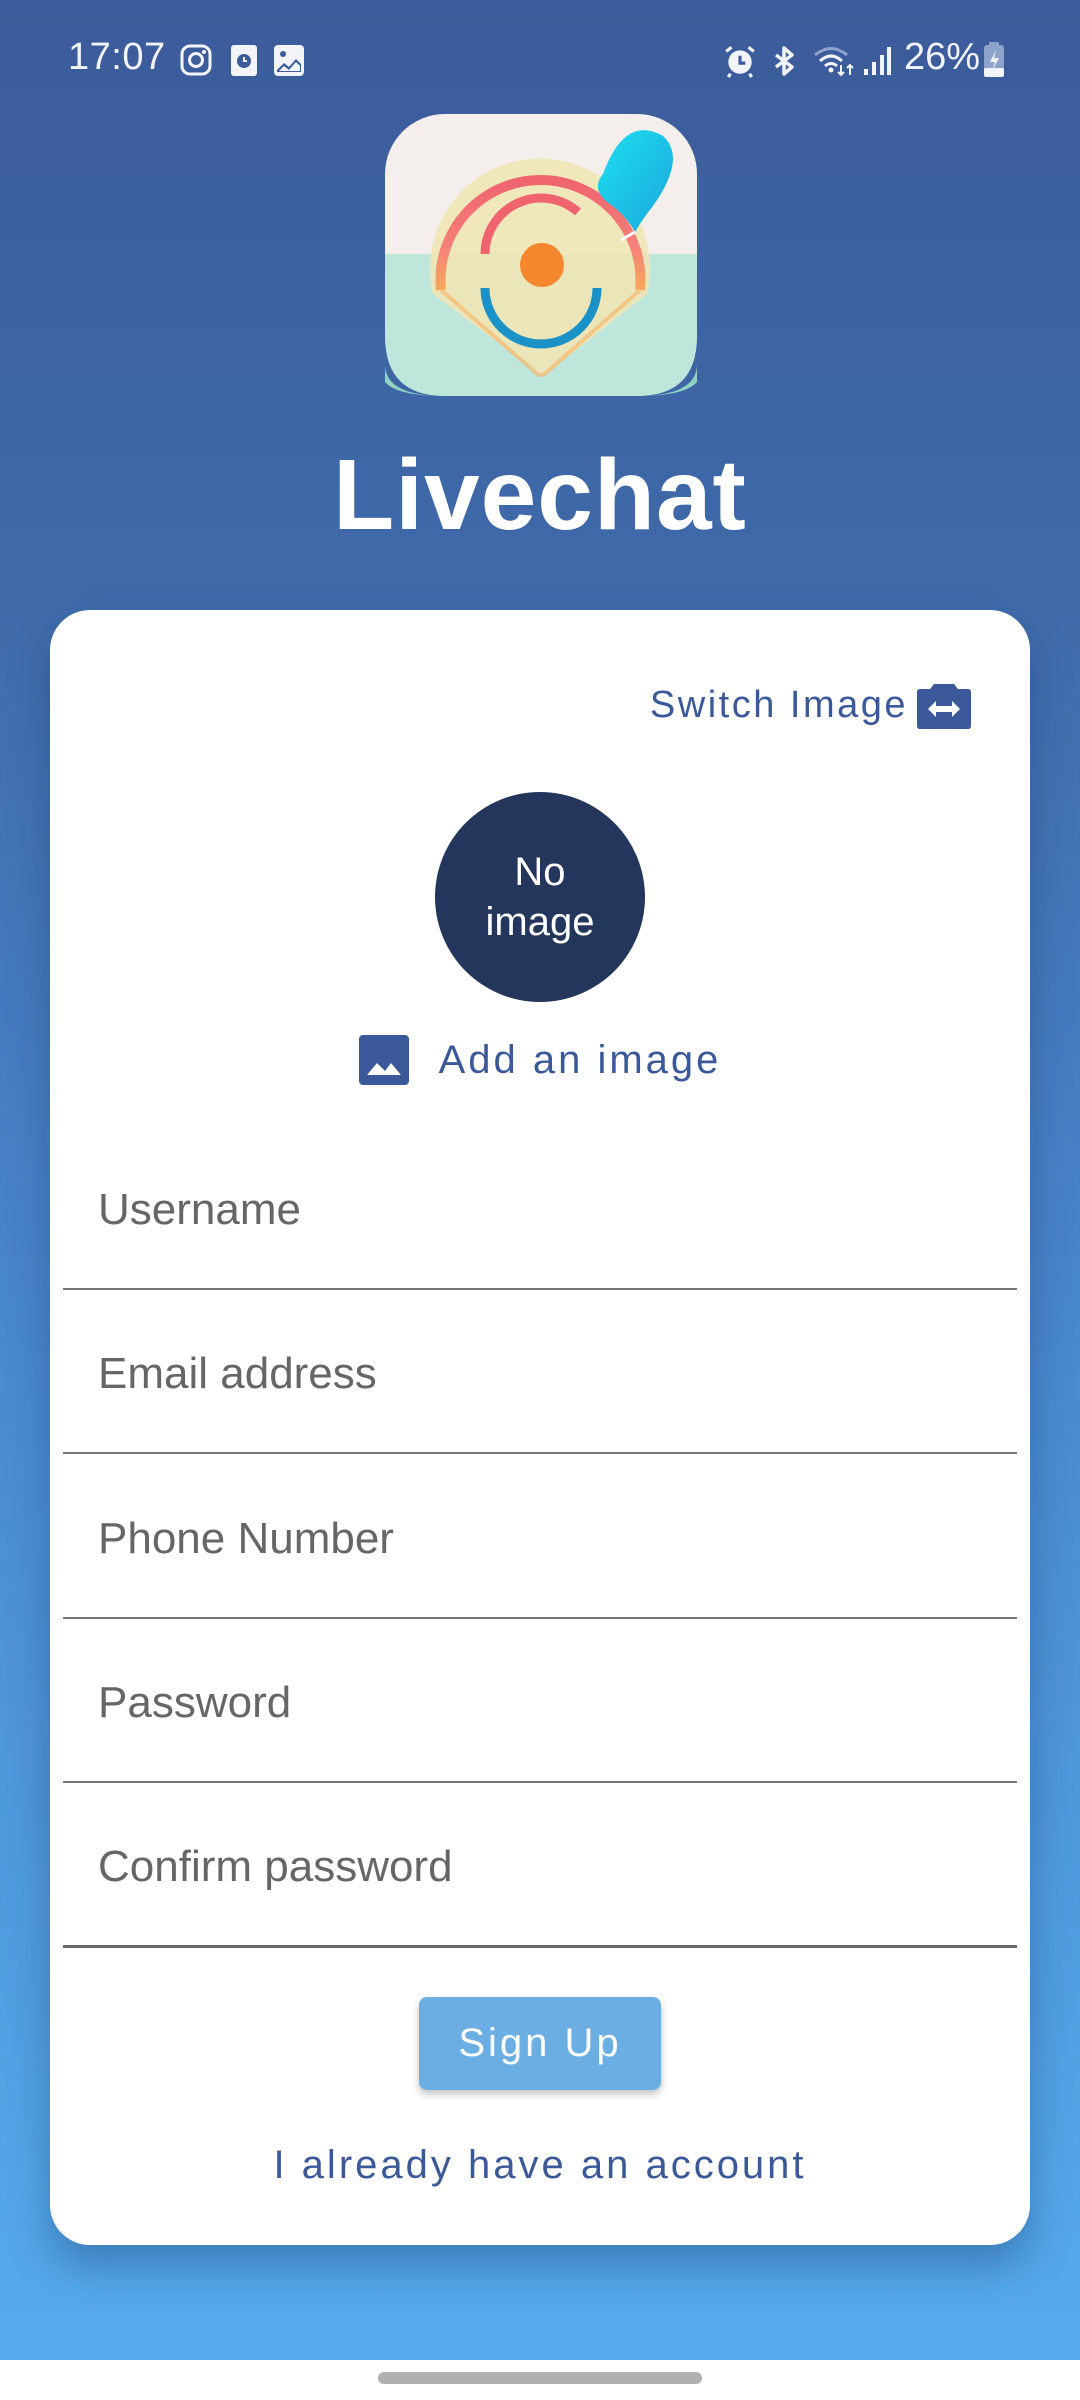 This screenshot has height=2400, width=1080. I want to click on confirm-password-field, so click(540, 1866).